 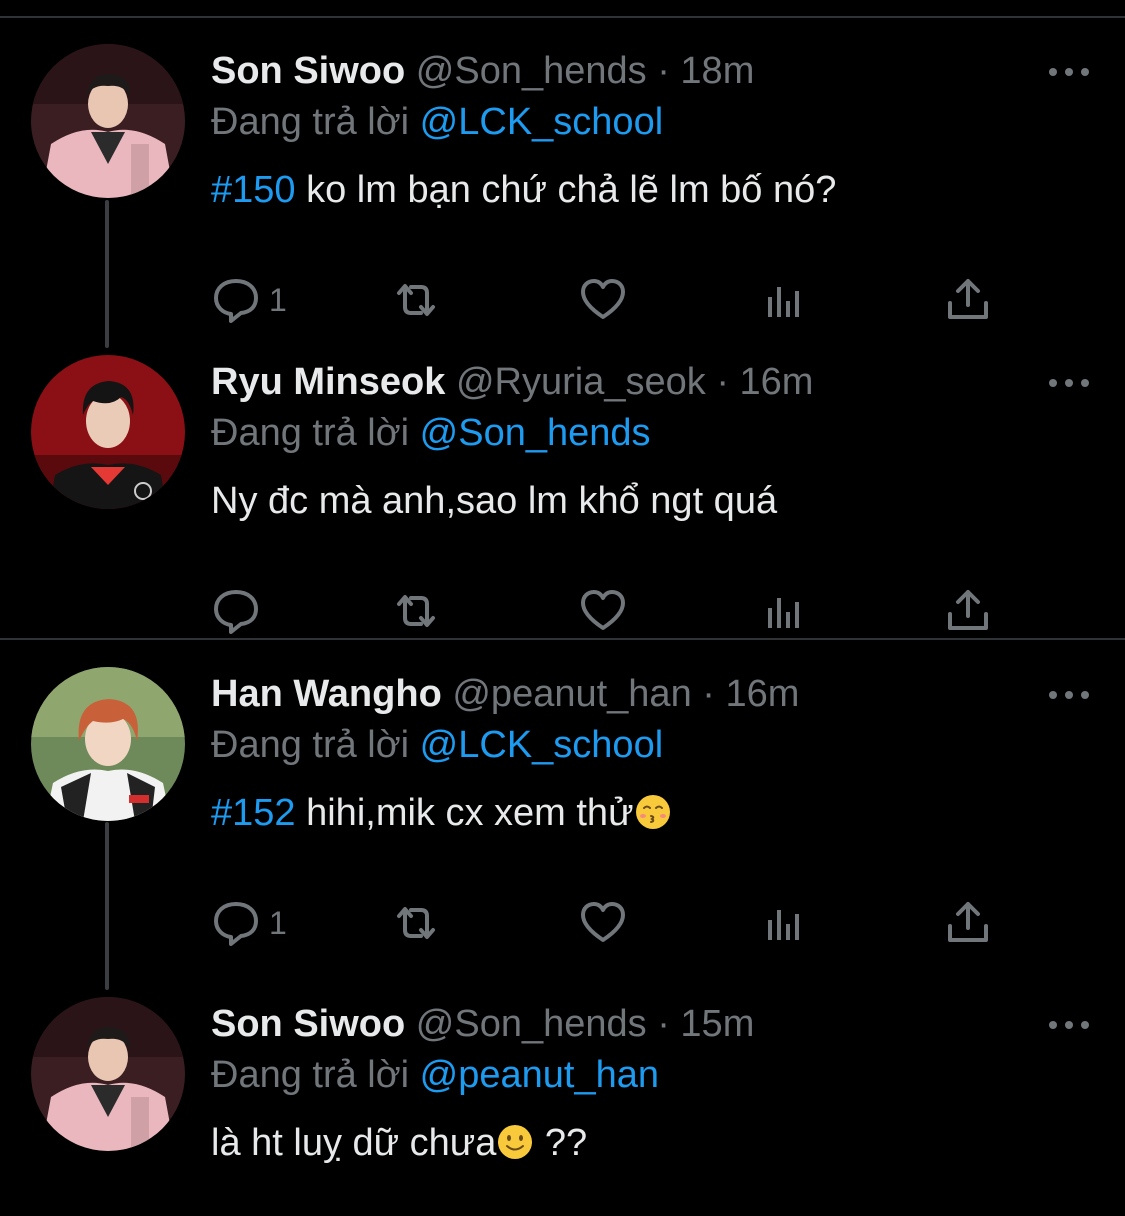 I want to click on hashtag-link: #152, so click(x=253, y=813).